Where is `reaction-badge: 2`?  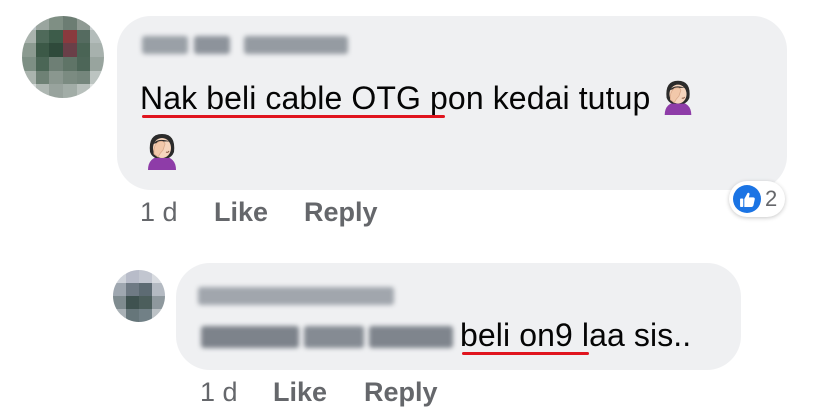 reaction-badge: 2 is located at coordinates (757, 199).